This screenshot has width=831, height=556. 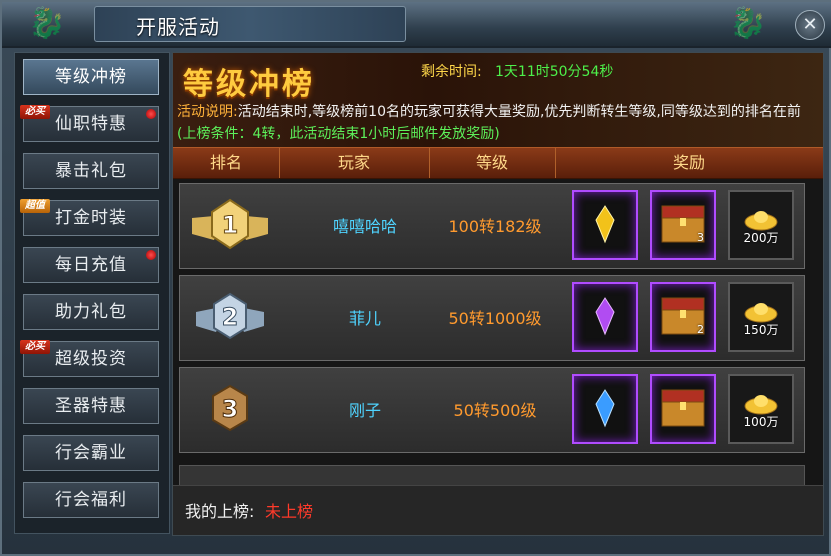 I want to click on header-level: 等级, so click(x=492, y=163).